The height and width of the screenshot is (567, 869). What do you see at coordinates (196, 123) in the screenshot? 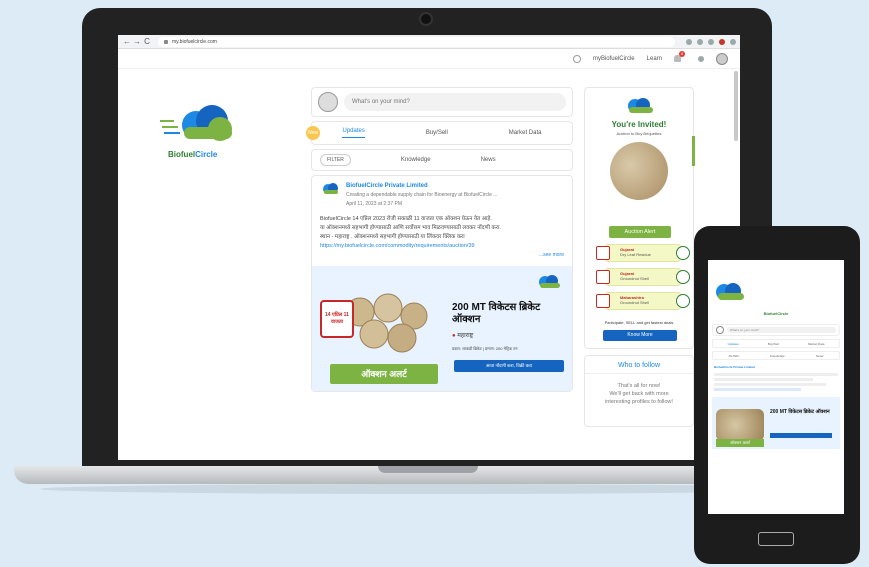
I see `cloud-logo-icon` at bounding box center [196, 123].